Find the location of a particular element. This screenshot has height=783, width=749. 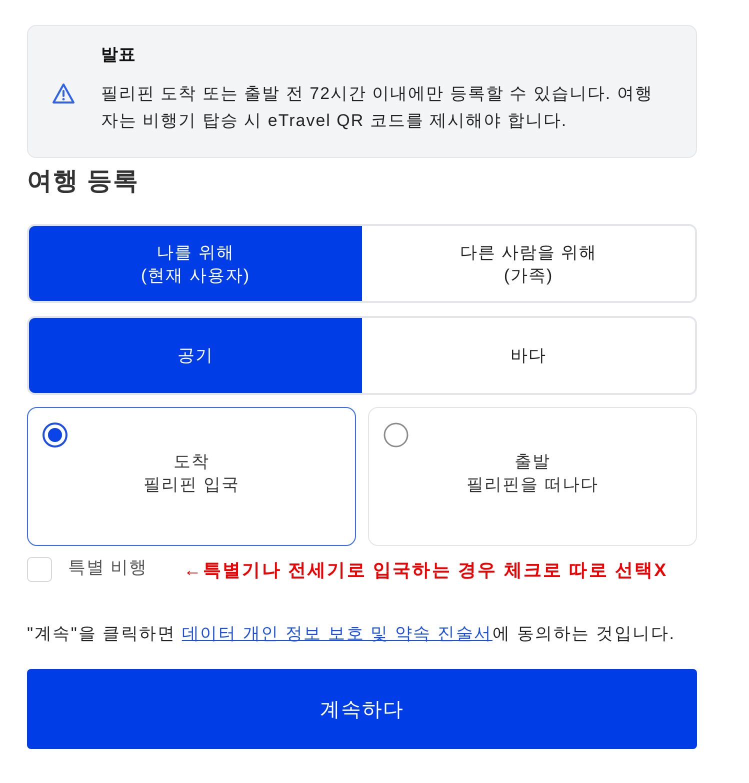

direction-card: 출발 필리핀을 떠나다 is located at coordinates (532, 476).